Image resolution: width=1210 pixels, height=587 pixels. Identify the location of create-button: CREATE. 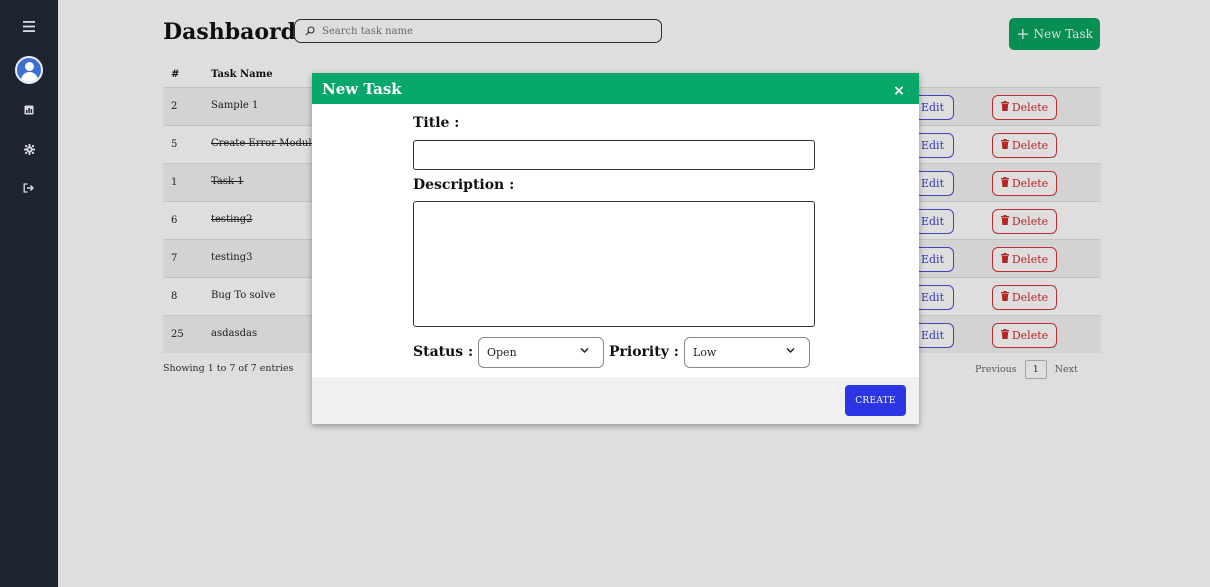
(875, 400).